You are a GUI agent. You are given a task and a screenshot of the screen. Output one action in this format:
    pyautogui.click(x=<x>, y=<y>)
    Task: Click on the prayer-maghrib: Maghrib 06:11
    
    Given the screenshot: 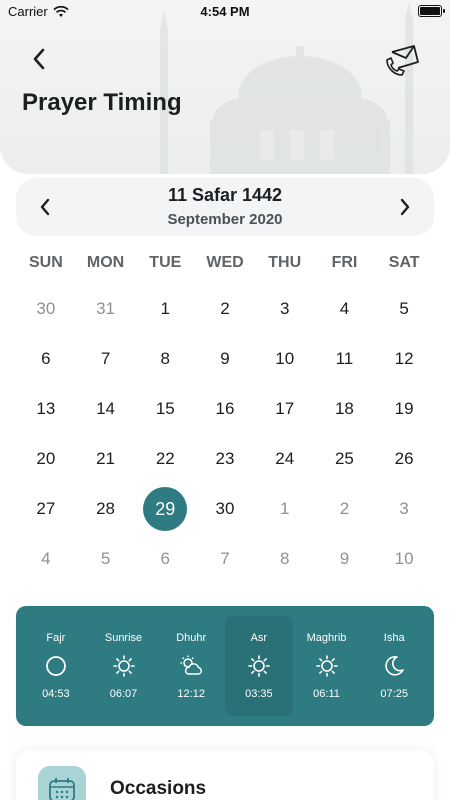 What is the action you would take?
    pyautogui.click(x=327, y=666)
    